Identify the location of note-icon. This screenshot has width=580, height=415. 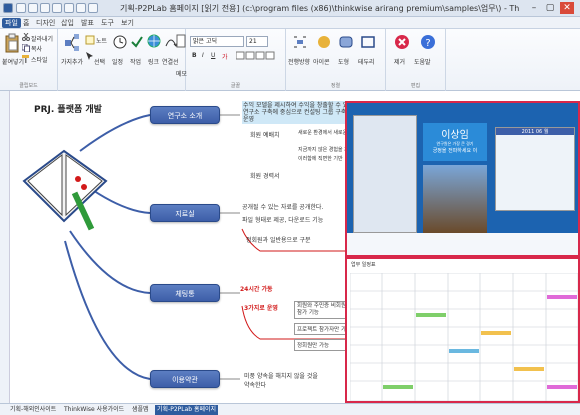
(90, 40).